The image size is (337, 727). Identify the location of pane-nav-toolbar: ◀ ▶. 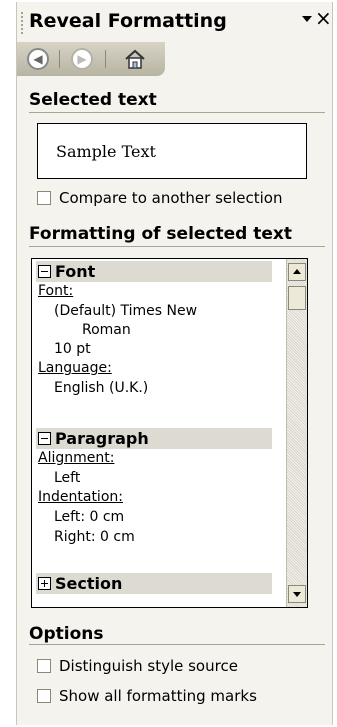
(91, 59).